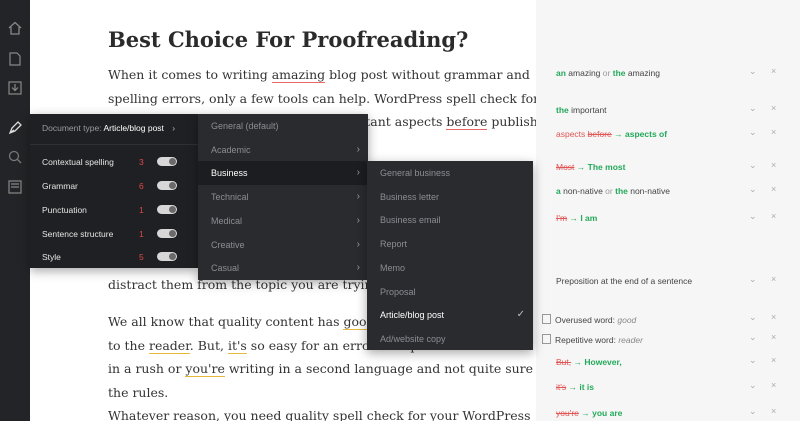 The height and width of the screenshot is (422, 800). I want to click on search-icon, so click(15, 157).